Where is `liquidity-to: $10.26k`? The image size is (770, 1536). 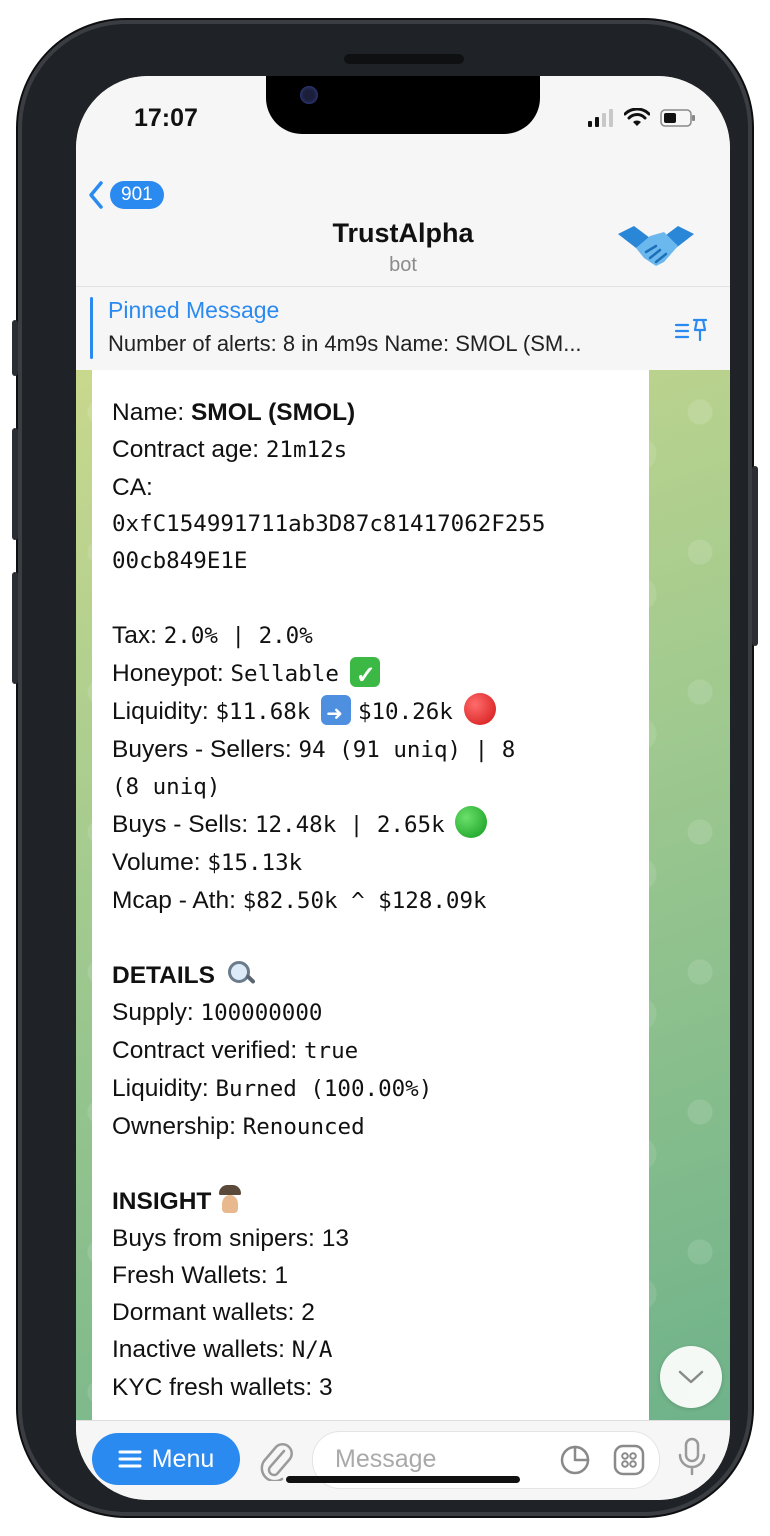
liquidity-to: $10.26k is located at coordinates (405, 712).